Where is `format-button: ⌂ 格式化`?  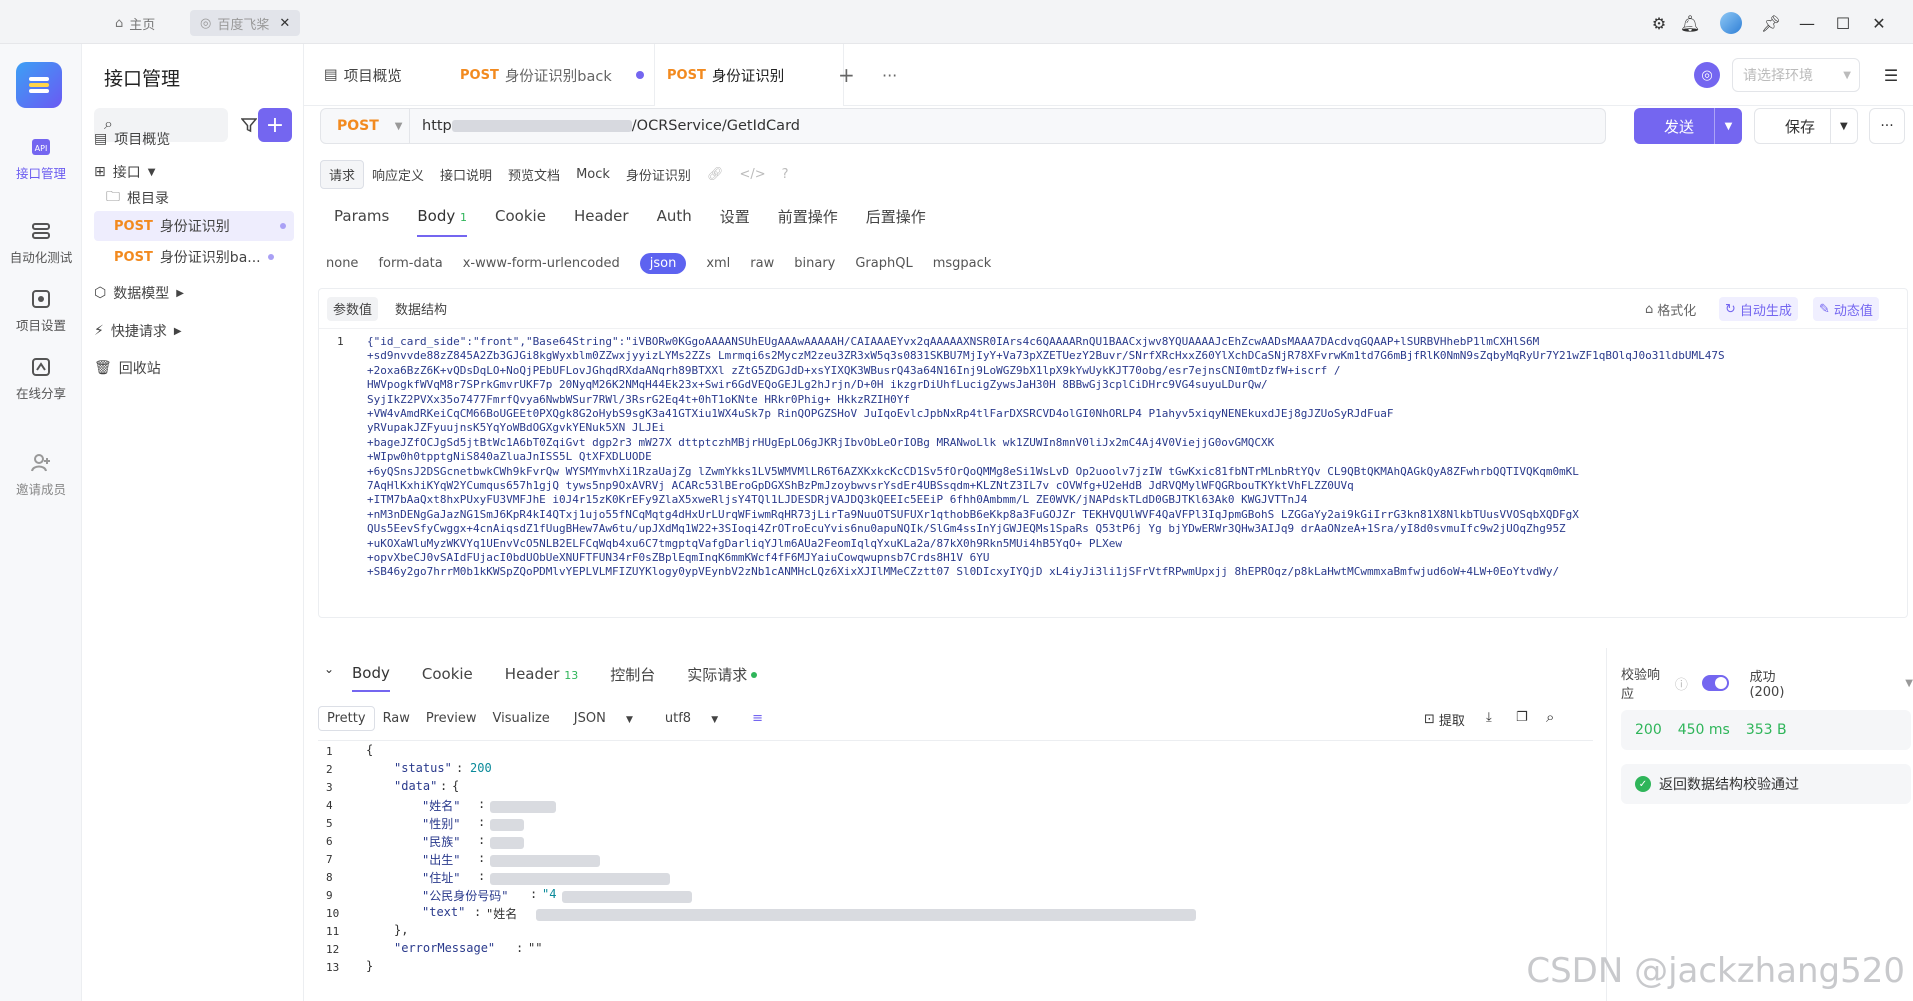
format-button: ⌂ 格式化 is located at coordinates (1670, 309).